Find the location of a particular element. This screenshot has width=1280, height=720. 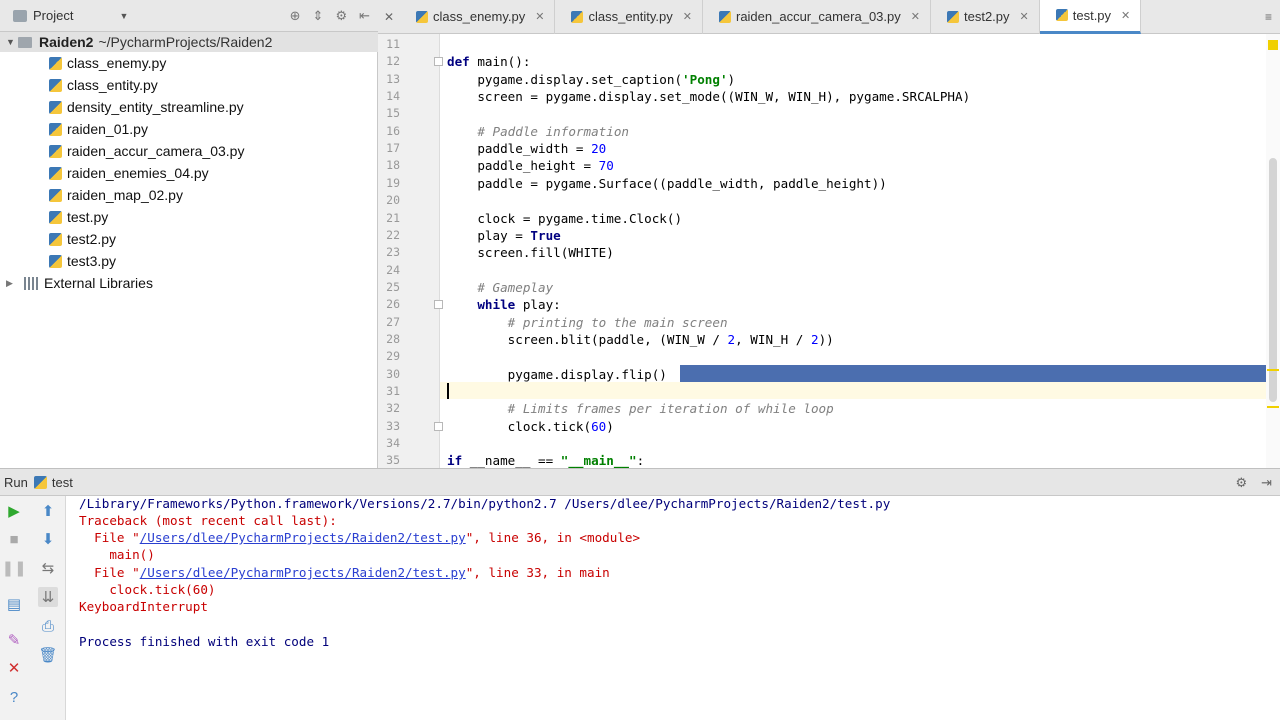

rerun-icon: ▶ is located at coordinates (14, 511).